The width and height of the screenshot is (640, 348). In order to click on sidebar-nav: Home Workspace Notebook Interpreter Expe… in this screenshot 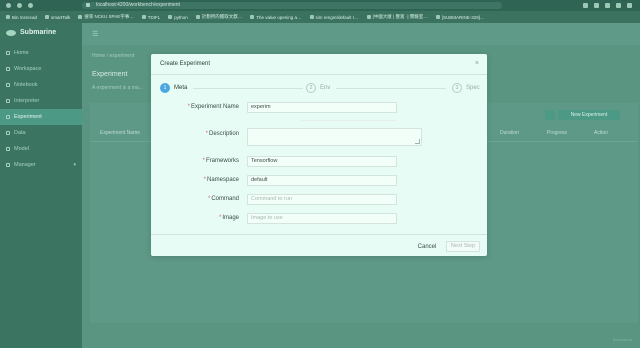, I will do `click(41, 109)`.